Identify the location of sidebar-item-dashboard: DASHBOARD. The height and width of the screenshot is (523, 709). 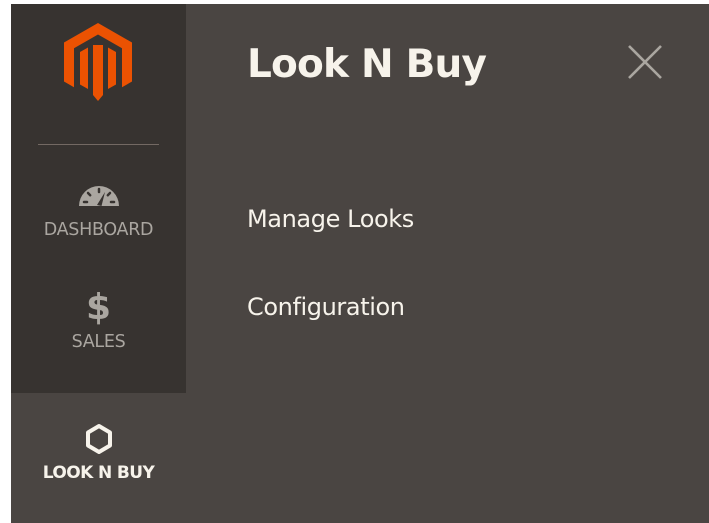
(98, 226).